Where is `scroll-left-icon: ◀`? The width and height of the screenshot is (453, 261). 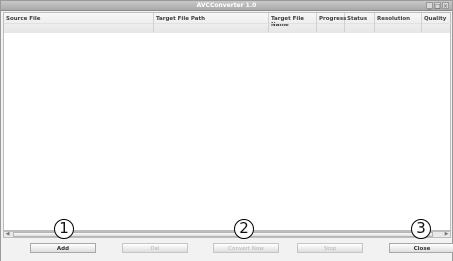 scroll-left-icon: ◀ is located at coordinates (7, 234).